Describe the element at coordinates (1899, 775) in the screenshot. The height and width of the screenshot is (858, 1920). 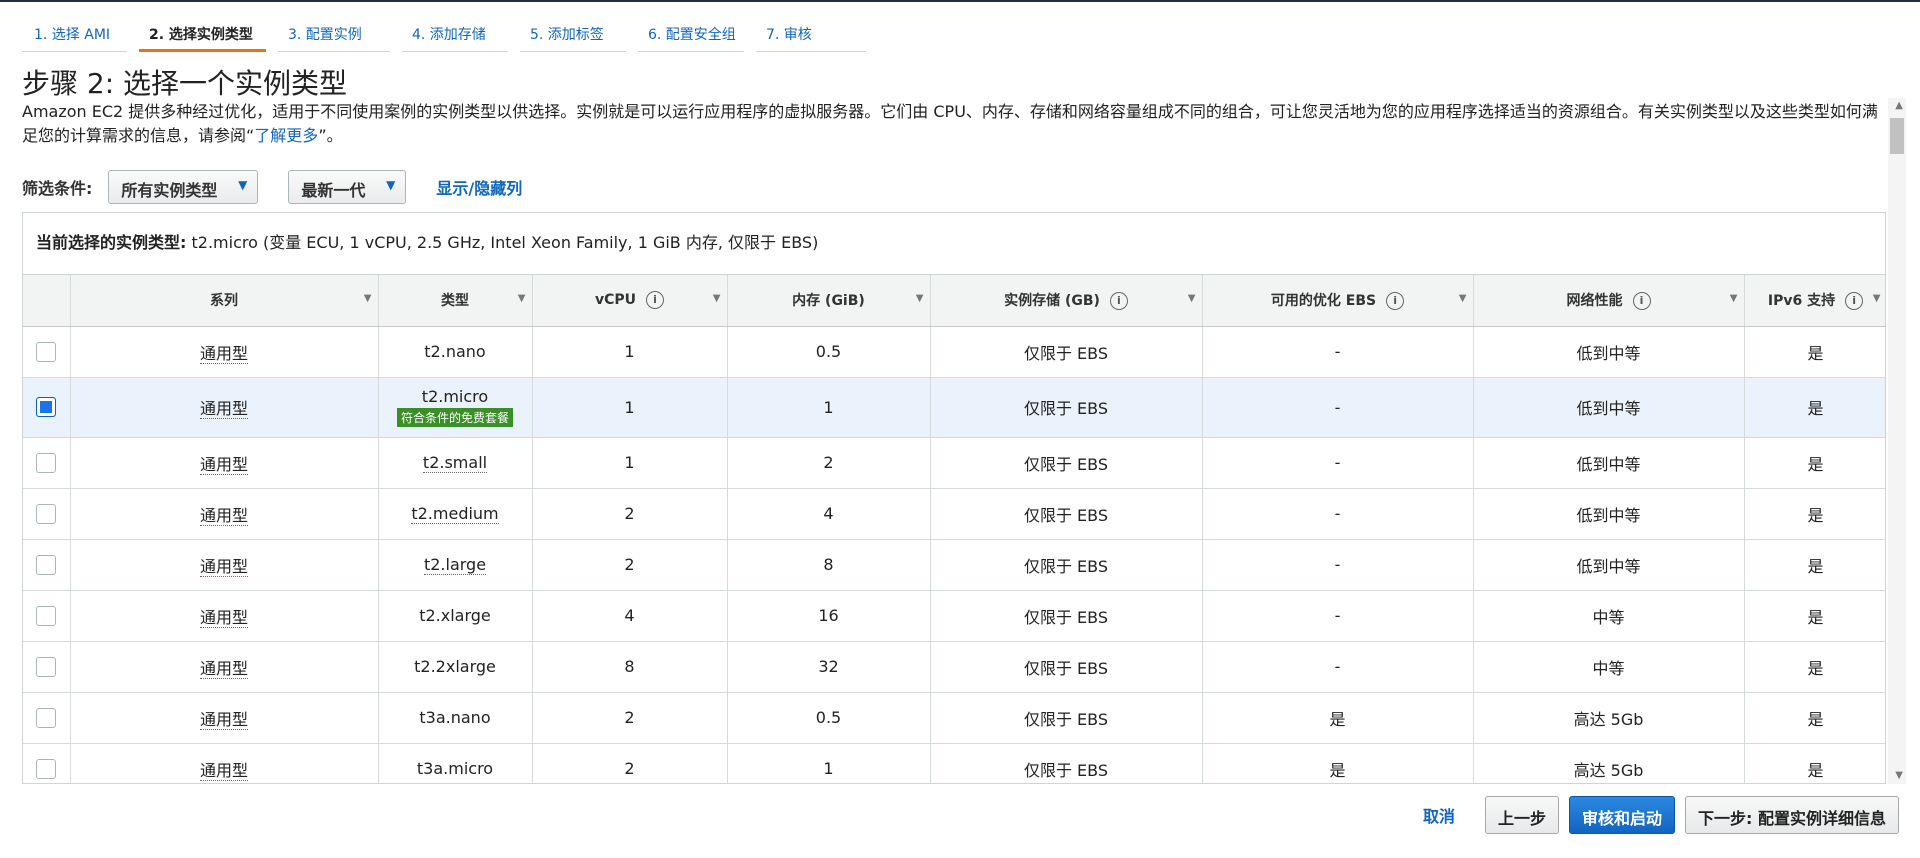
I see `scroll-down-icon: ▼` at that location.